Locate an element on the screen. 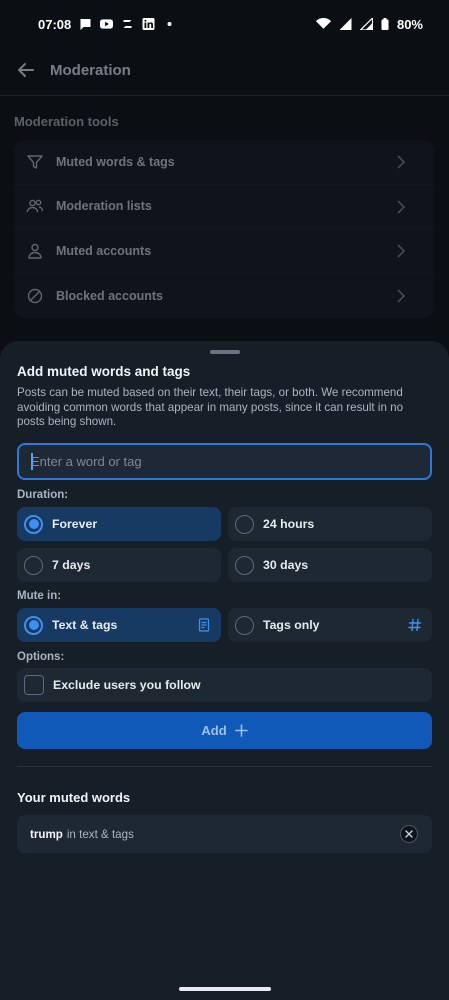 This screenshot has width=449, height=1000. duration-label: Duration: is located at coordinates (43, 495).